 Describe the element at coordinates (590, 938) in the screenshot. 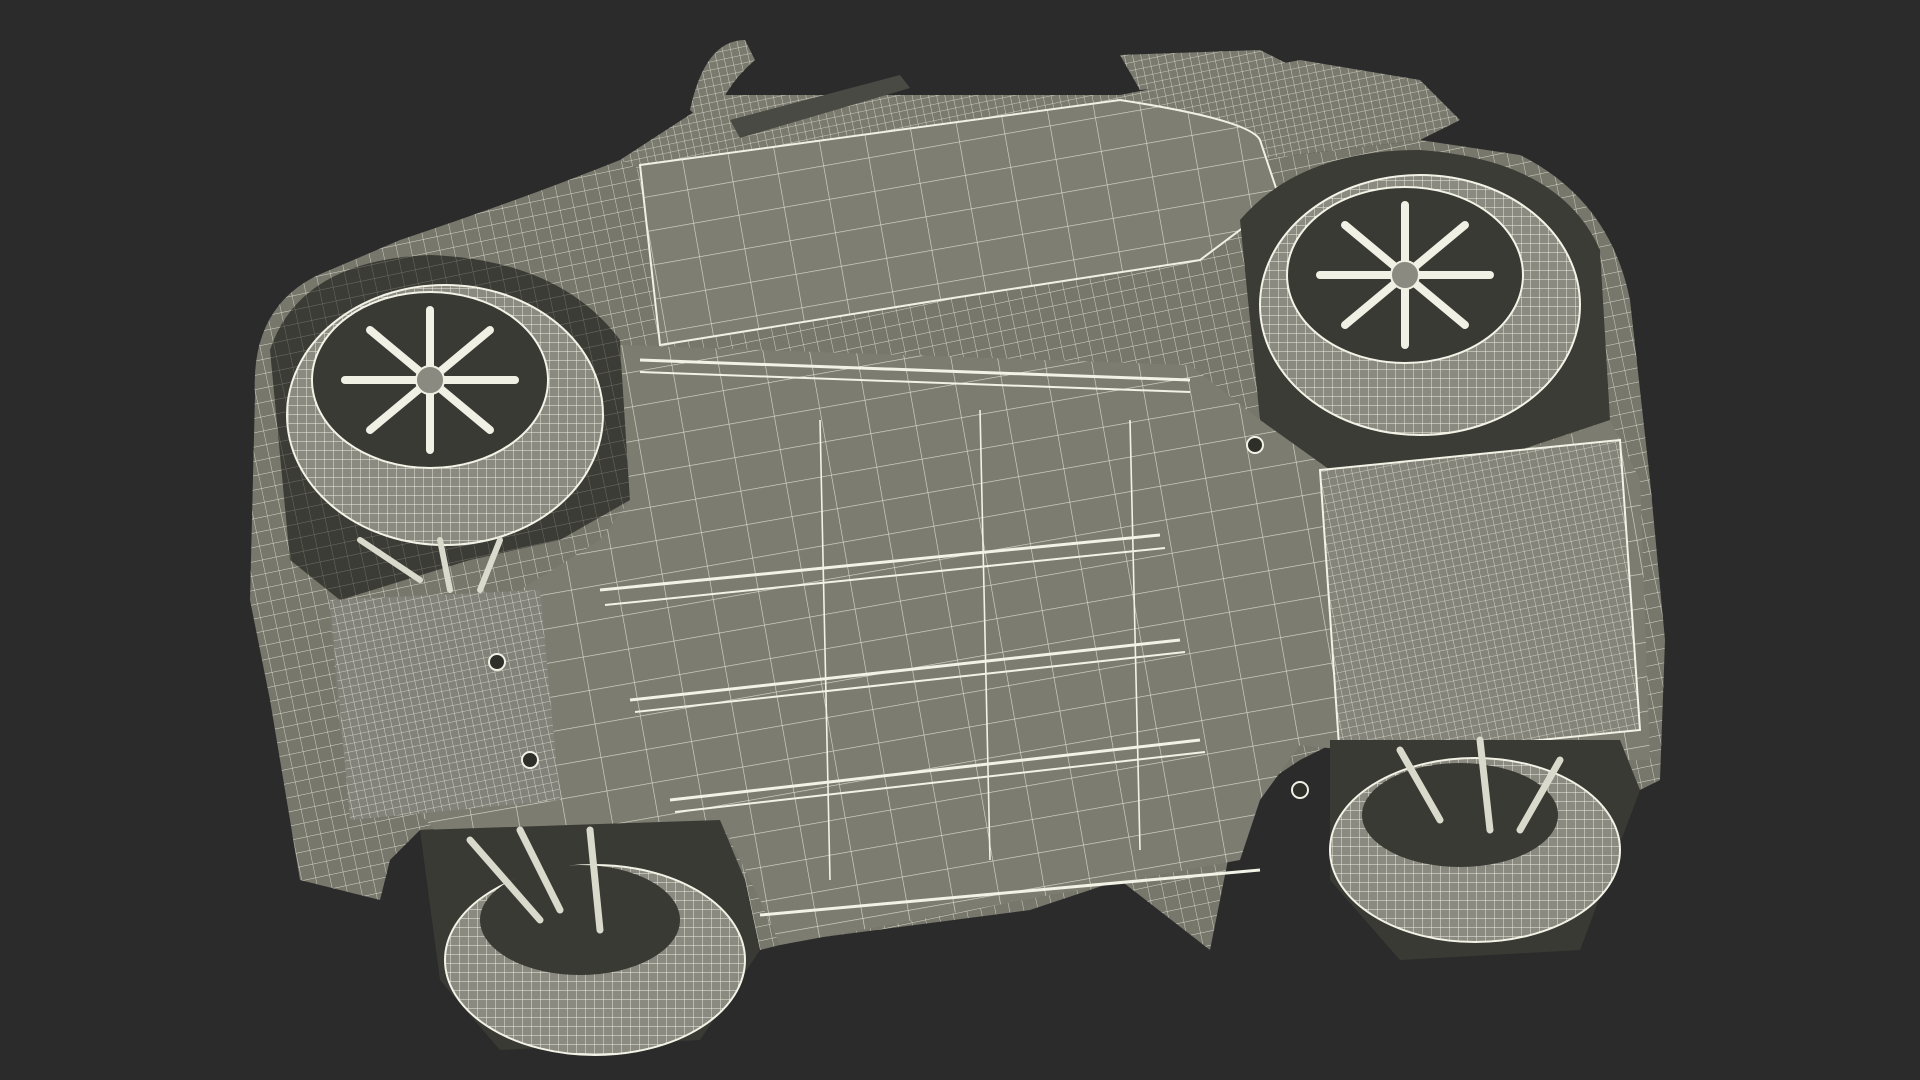

I see `front-right-wheel` at that location.